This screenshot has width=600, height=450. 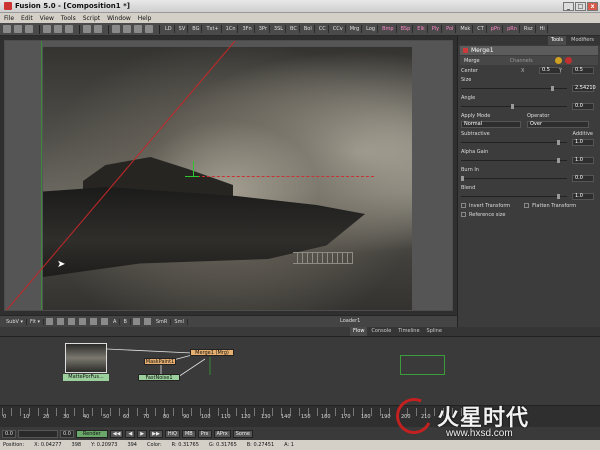 I want to click on polyline-icon, so click(x=61, y=321).